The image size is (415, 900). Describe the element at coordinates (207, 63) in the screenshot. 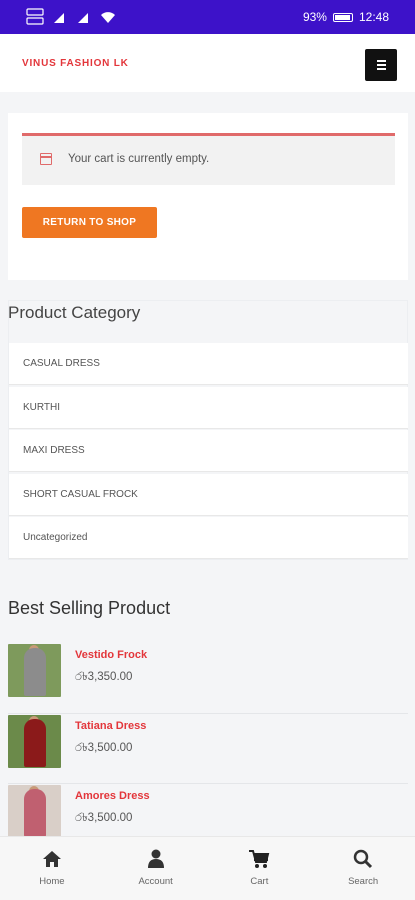

I see `site-header: VINUS FASHION LK` at that location.